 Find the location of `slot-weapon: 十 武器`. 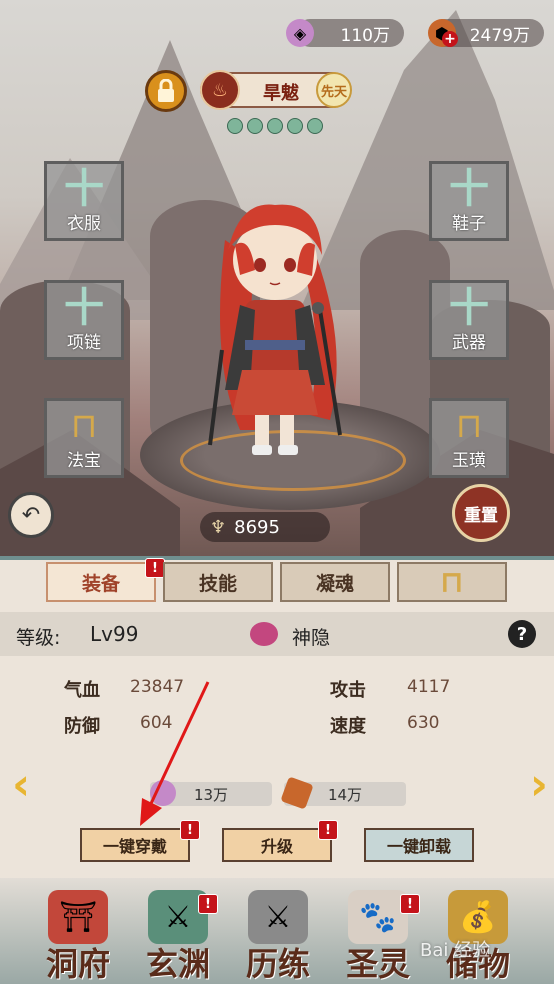

slot-weapon: 十 武器 is located at coordinates (469, 320).